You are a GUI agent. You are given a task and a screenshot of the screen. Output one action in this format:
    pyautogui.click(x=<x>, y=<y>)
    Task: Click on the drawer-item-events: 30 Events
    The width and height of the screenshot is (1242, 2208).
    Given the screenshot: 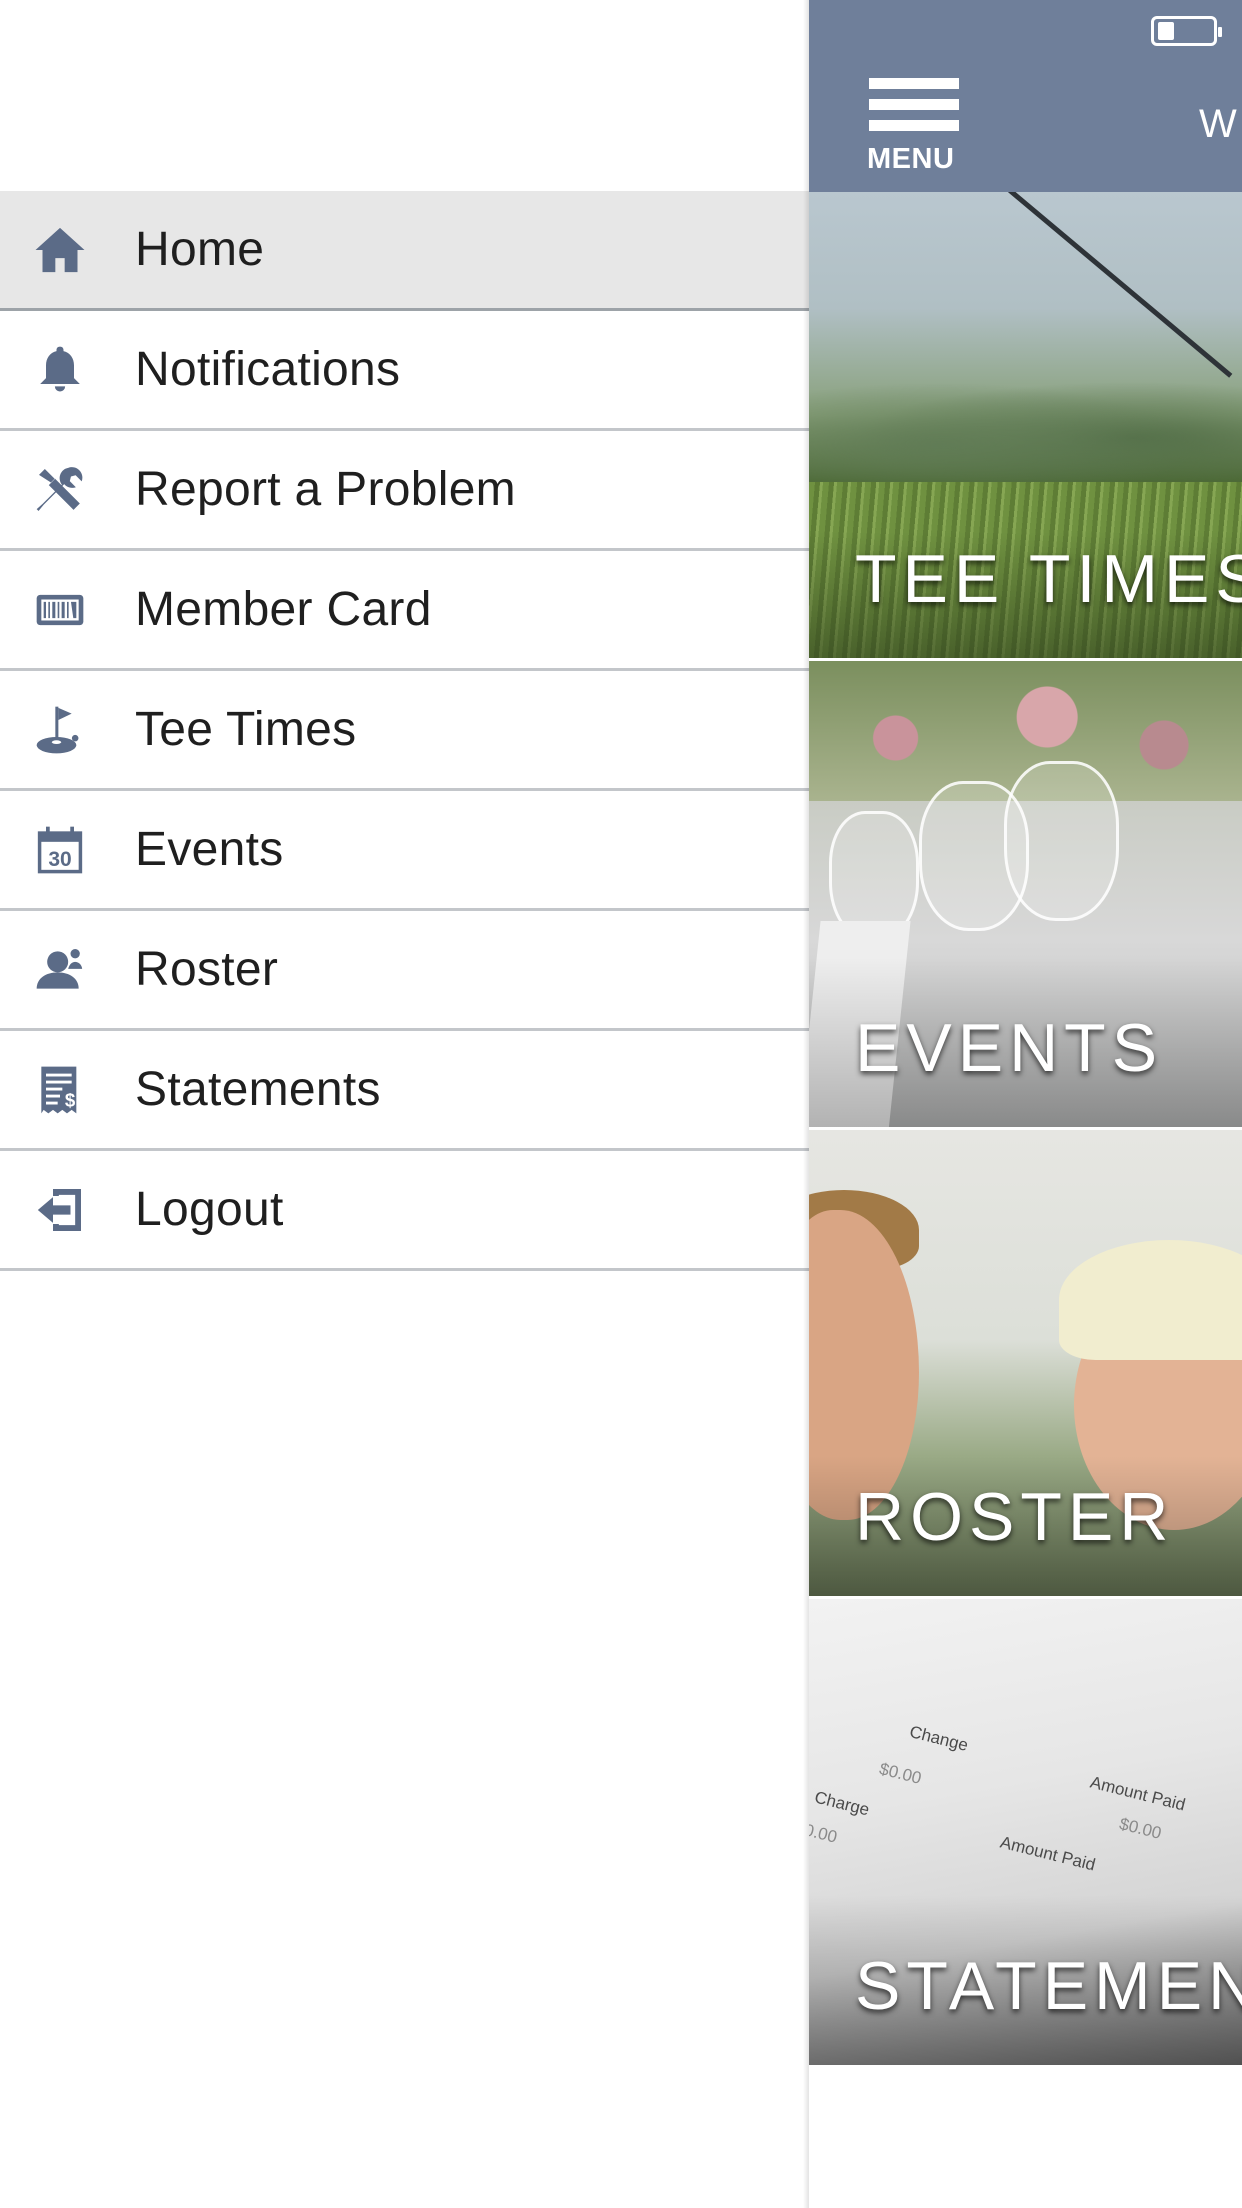 What is the action you would take?
    pyautogui.click(x=404, y=851)
    